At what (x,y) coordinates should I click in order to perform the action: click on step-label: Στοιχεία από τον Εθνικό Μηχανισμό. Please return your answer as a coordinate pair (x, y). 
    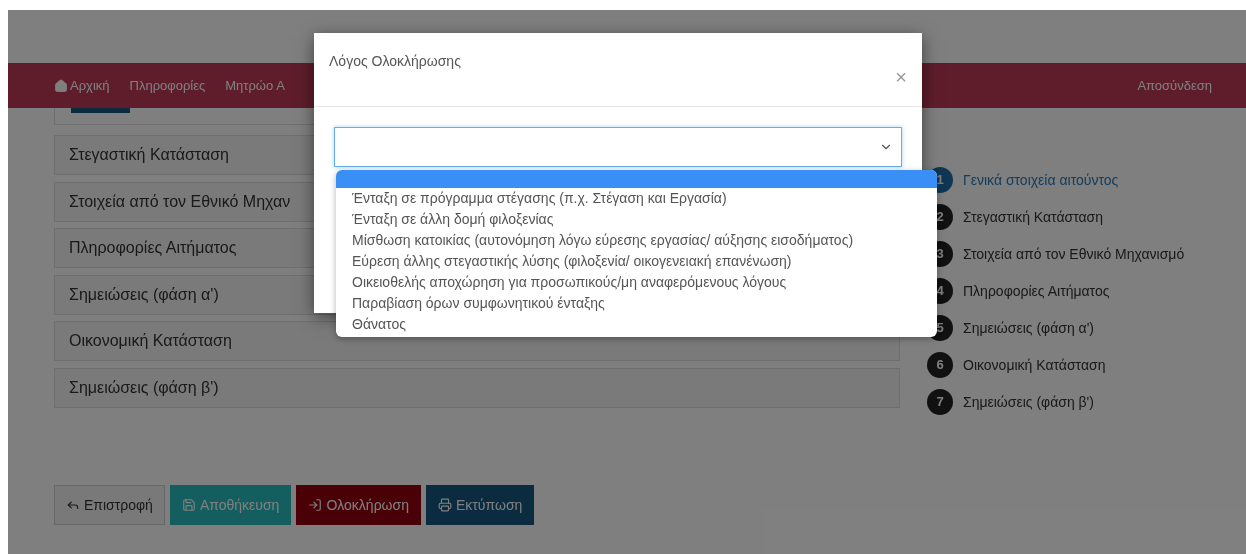
    Looking at the image, I should click on (1074, 254).